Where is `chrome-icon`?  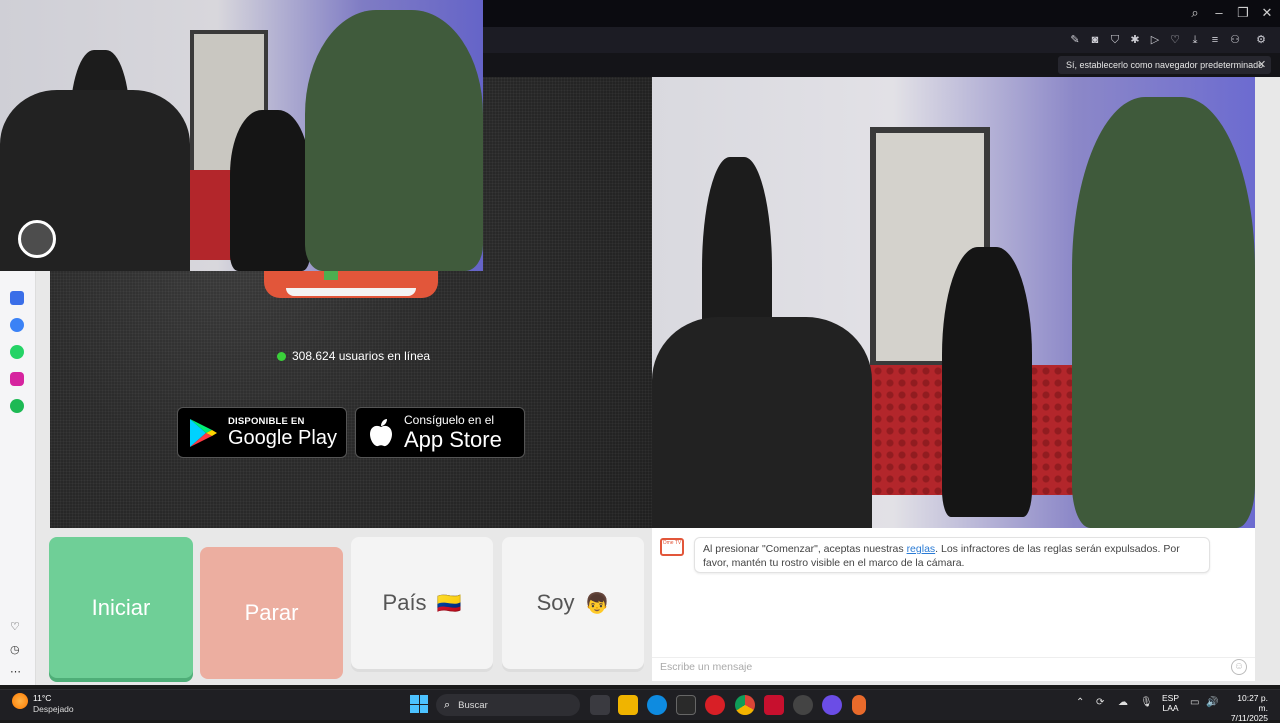
chrome-icon is located at coordinates (745, 705).